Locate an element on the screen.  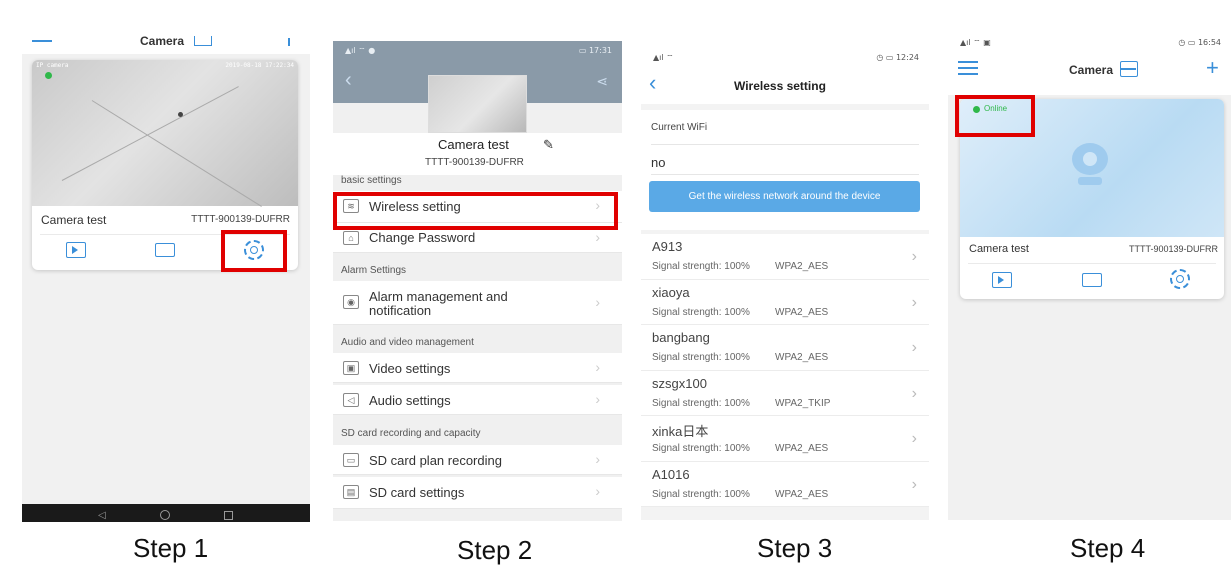
settings-icon is located at coordinates (1180, 279).